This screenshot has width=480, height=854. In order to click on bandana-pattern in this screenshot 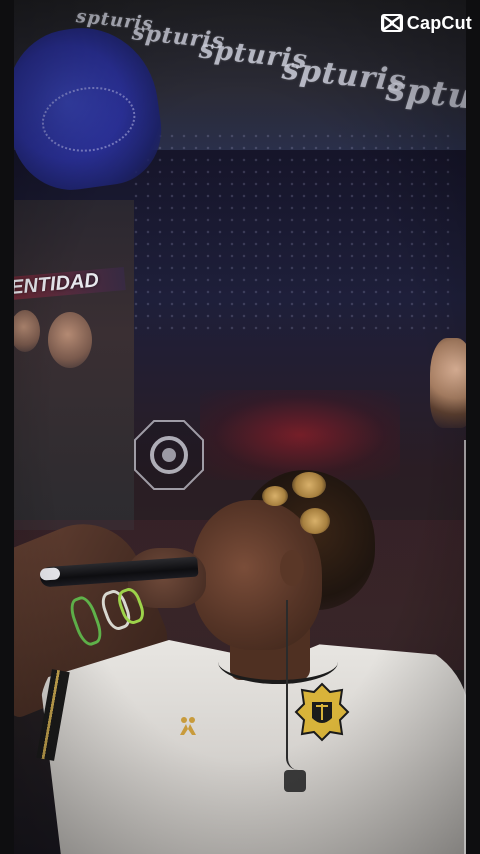, I will do `click(88, 119)`.